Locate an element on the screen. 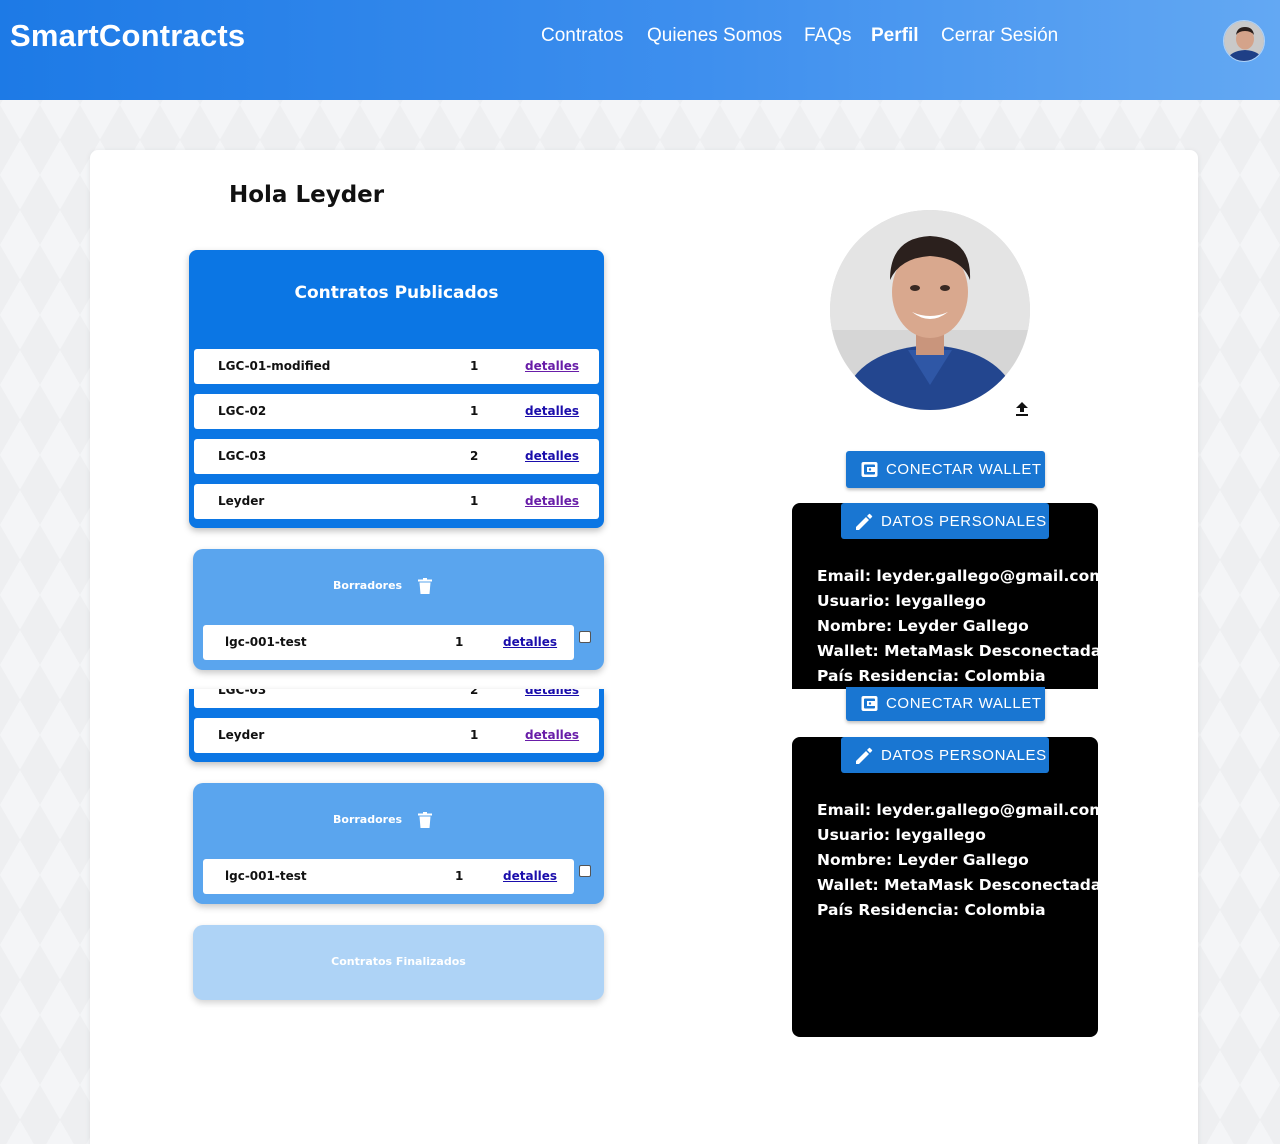 The width and height of the screenshot is (1280, 1144). finalized-contracts-panel: Contratos Finalizados is located at coordinates (398, 962).